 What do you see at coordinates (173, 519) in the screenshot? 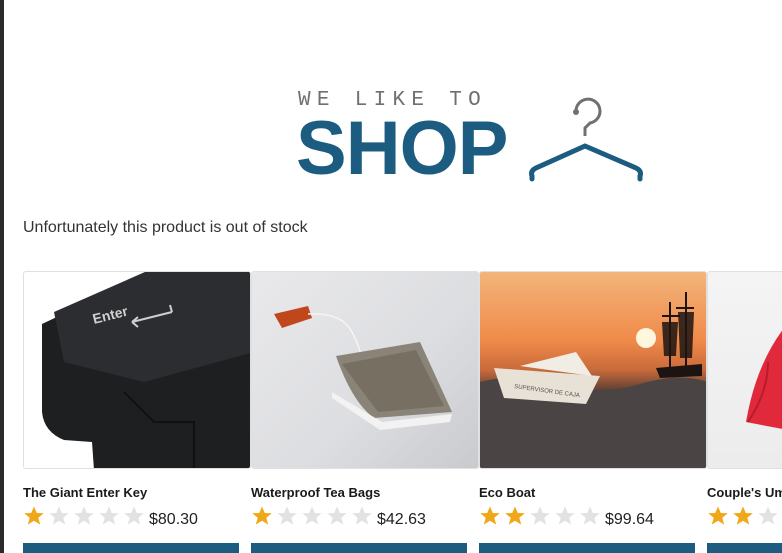
I see `product-price: $80.30` at bounding box center [173, 519].